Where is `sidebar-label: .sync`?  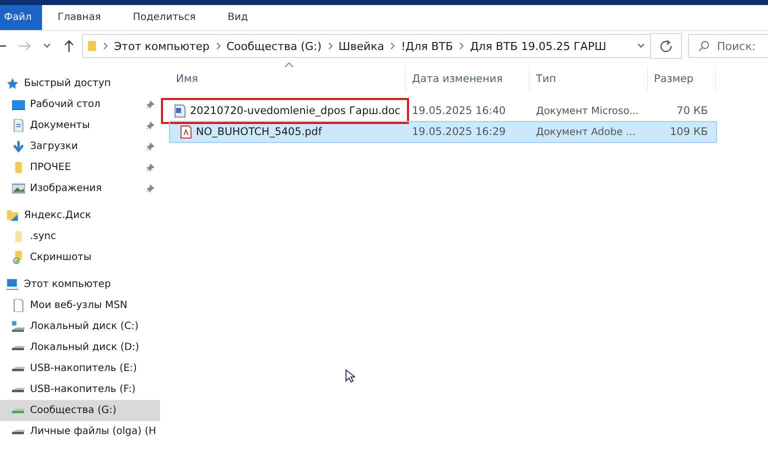
sidebar-label: .sync is located at coordinates (43, 236).